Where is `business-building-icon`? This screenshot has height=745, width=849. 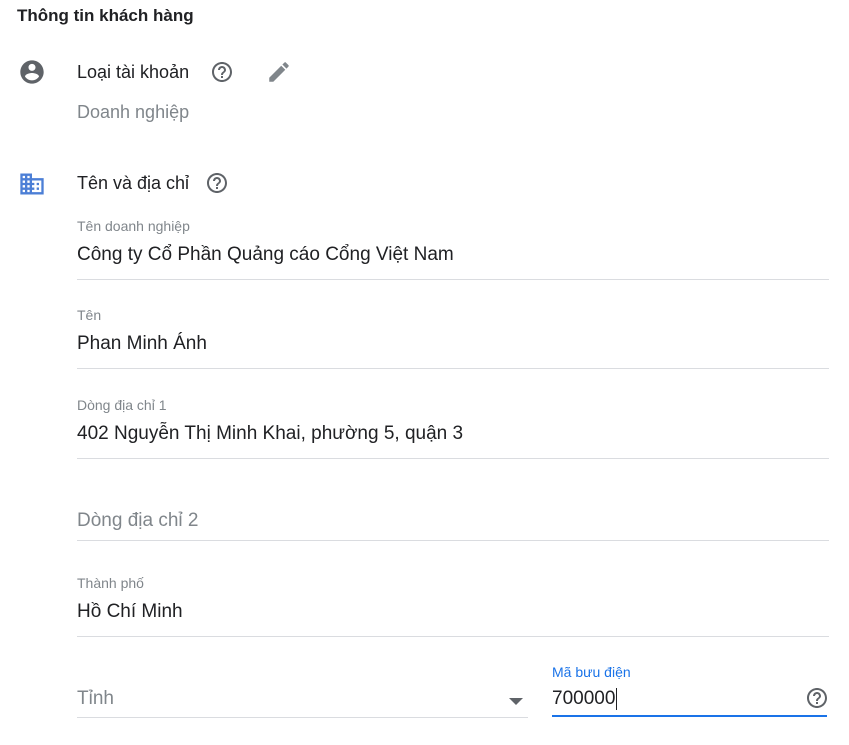
business-building-icon is located at coordinates (32, 184).